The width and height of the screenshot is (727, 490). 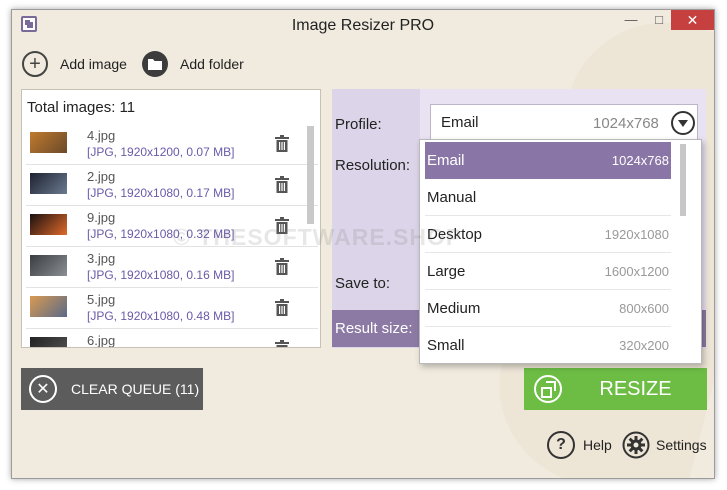 What do you see at coordinates (161, 234) in the screenshot?
I see `file-meta: [JPG, 1920x1080, 0.32 MB]` at bounding box center [161, 234].